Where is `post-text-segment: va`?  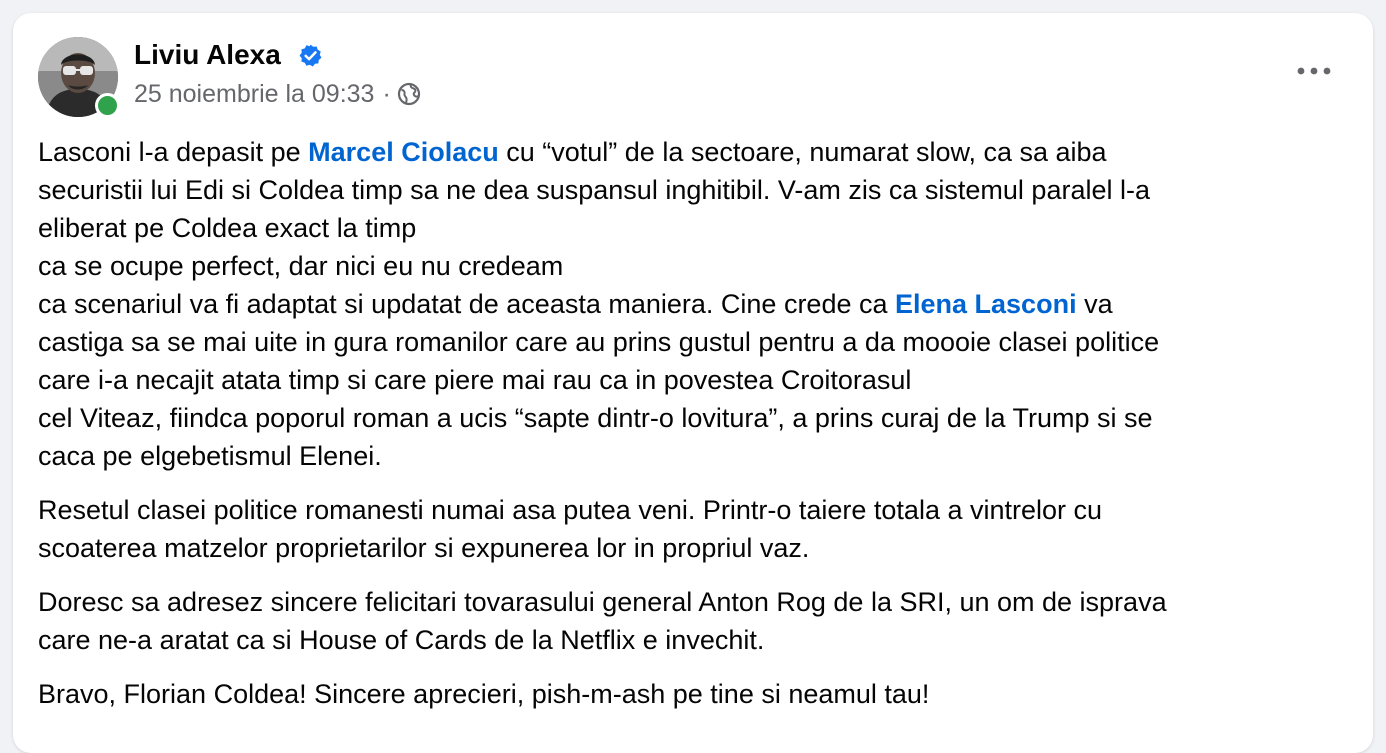
post-text-segment: va is located at coordinates (1094, 304).